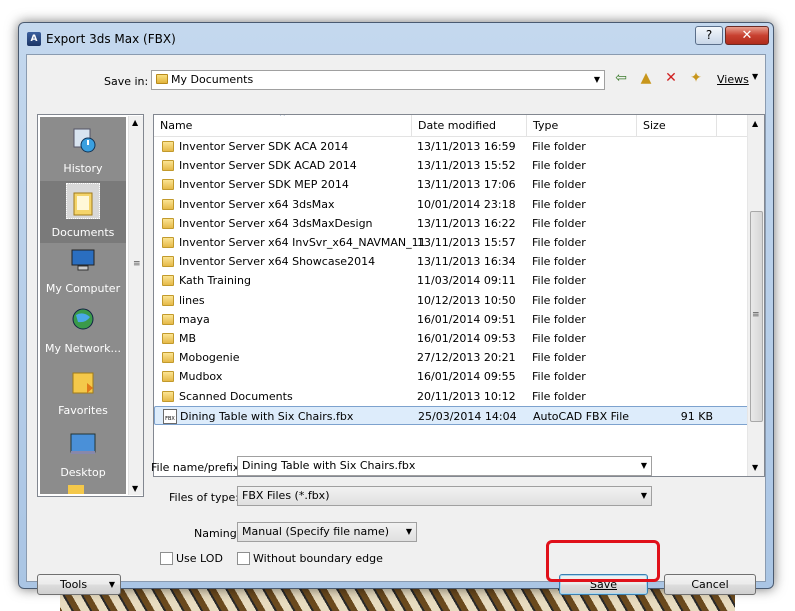  I want to click on file-name: Scanned Documents, so click(236, 396).